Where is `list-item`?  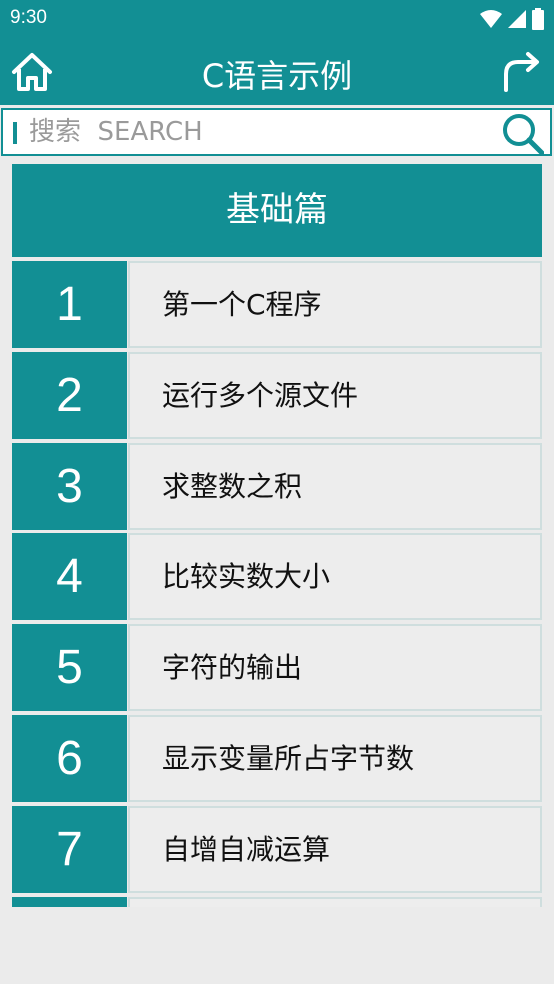
list-item is located at coordinates (277, 902).